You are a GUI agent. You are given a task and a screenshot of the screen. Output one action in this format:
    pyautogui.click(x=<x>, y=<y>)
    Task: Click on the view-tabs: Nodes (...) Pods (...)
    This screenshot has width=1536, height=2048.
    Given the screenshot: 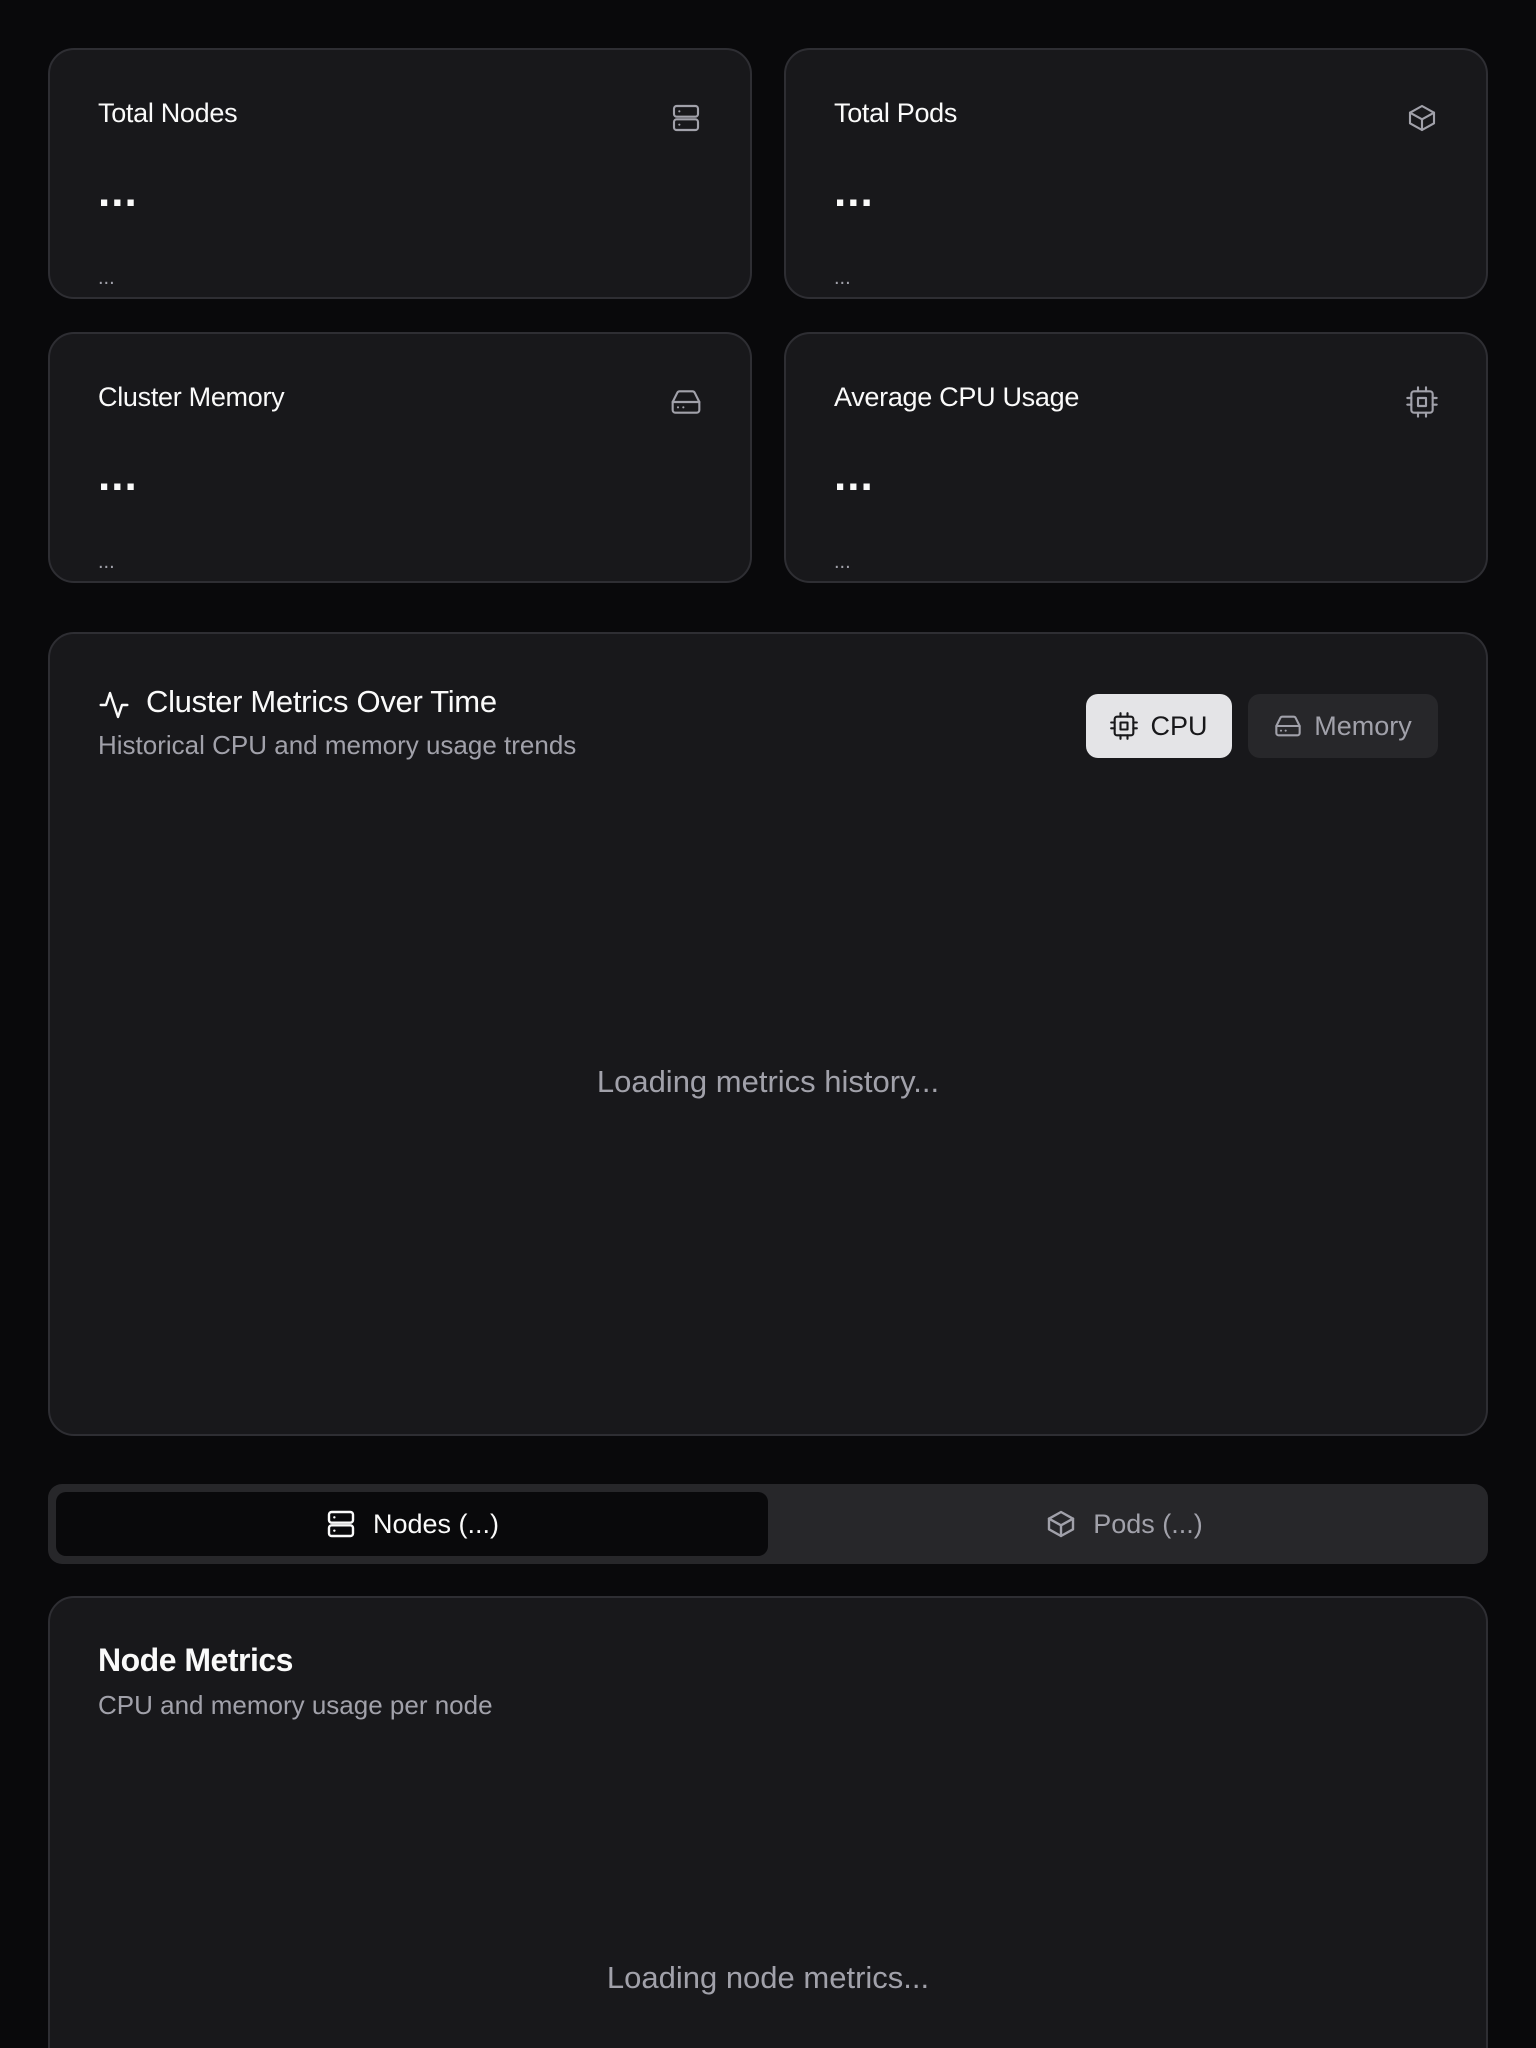 What is the action you would take?
    pyautogui.click(x=768, y=1524)
    